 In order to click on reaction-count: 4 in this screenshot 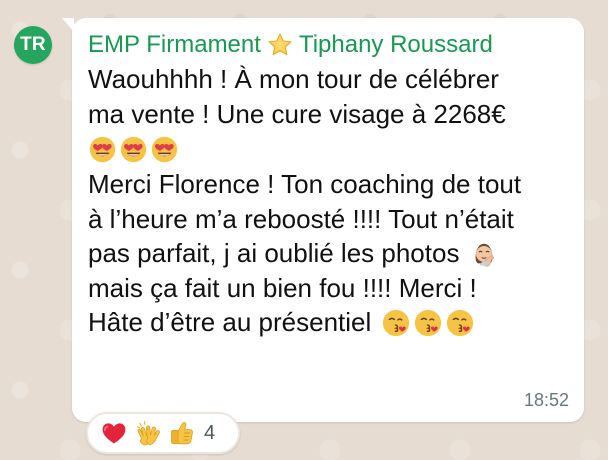, I will do `click(210, 432)`.